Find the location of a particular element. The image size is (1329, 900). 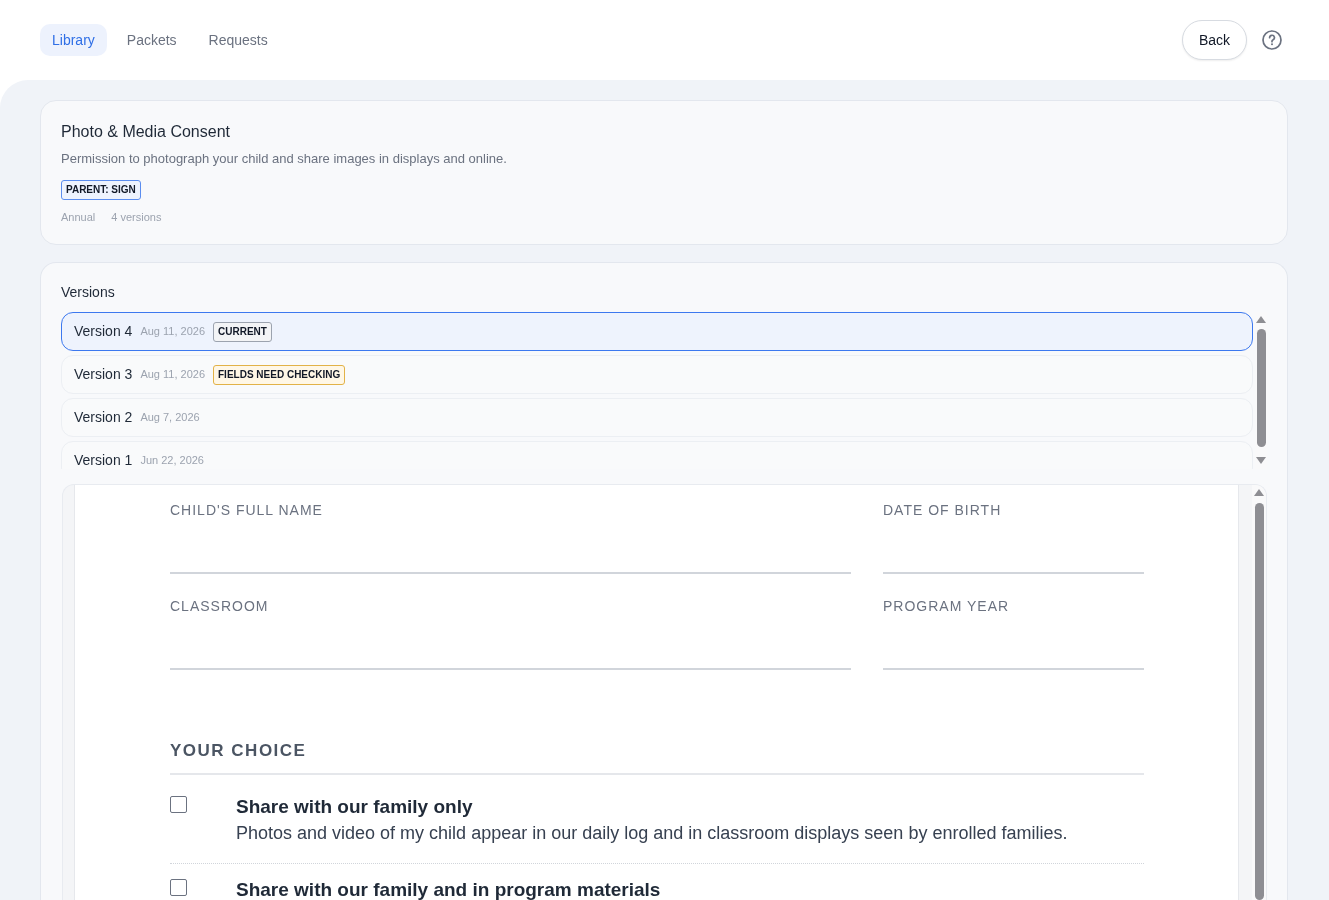

version-date: Aug 7, 2026 is located at coordinates (170, 418).